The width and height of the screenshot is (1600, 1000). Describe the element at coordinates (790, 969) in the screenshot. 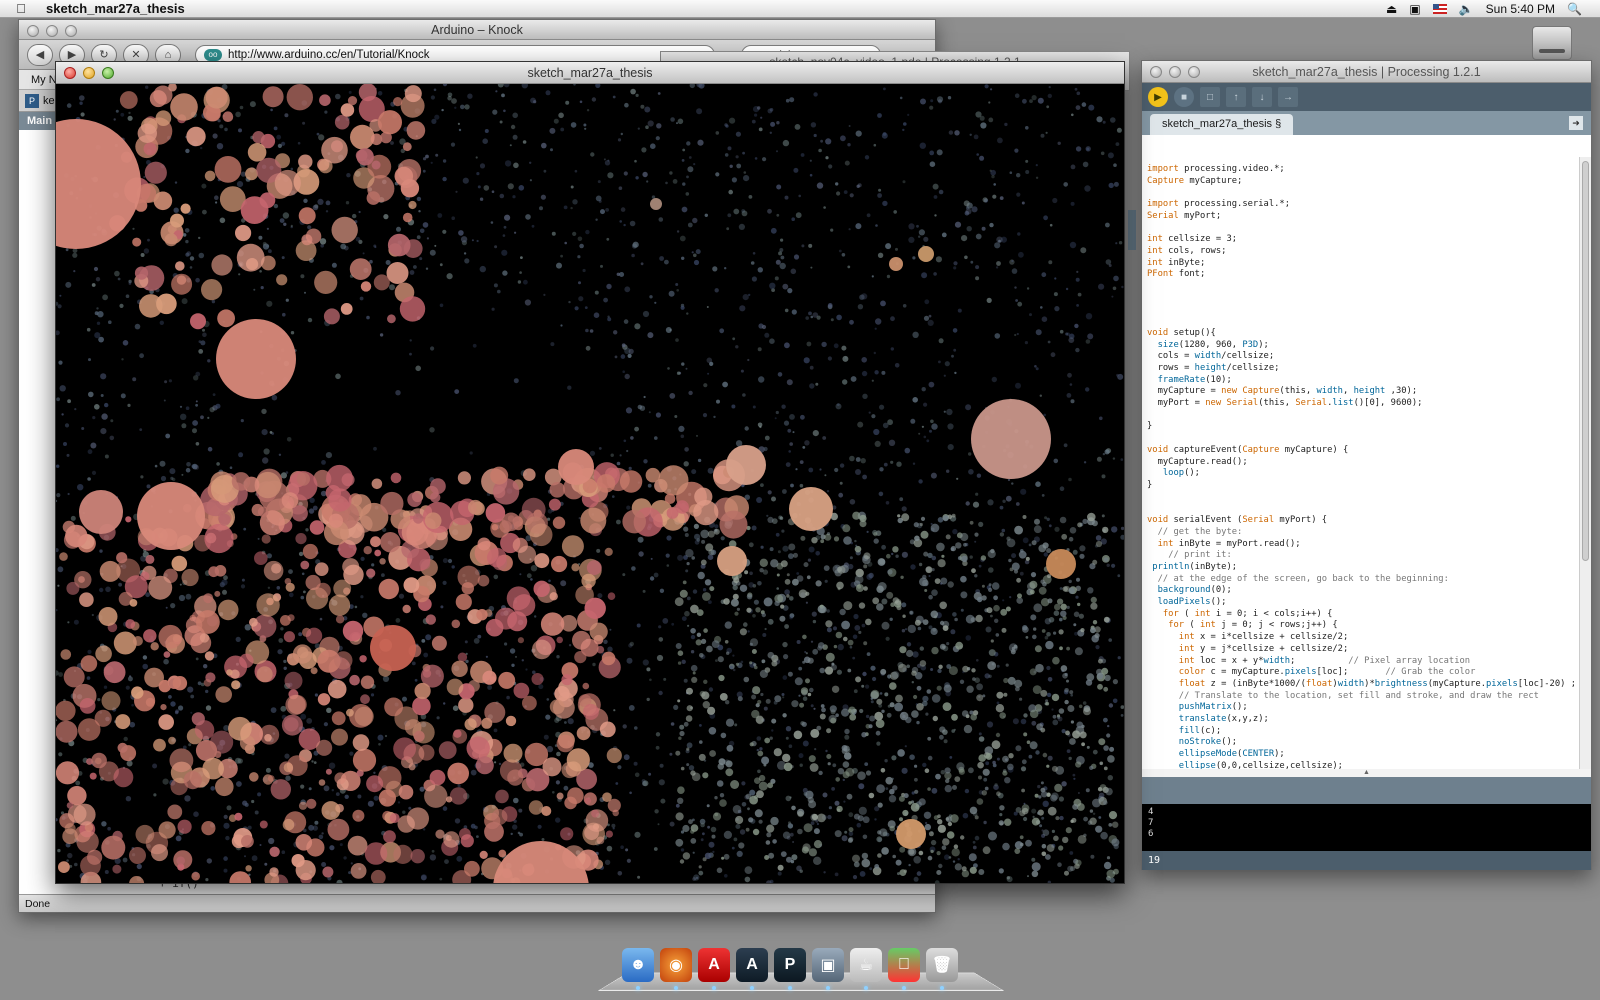

I see `processing-icon: P` at that location.